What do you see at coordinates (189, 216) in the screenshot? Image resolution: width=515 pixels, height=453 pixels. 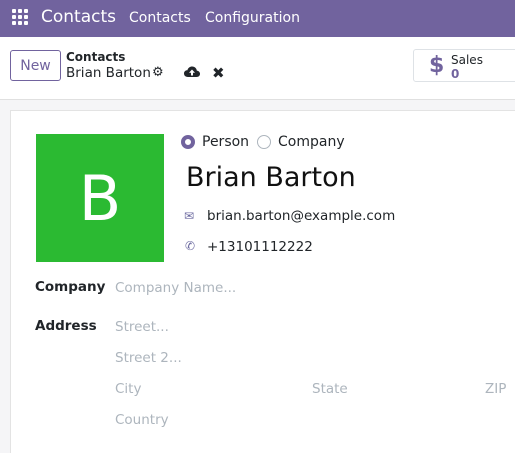 I see `envelope-icon: ✉` at bounding box center [189, 216].